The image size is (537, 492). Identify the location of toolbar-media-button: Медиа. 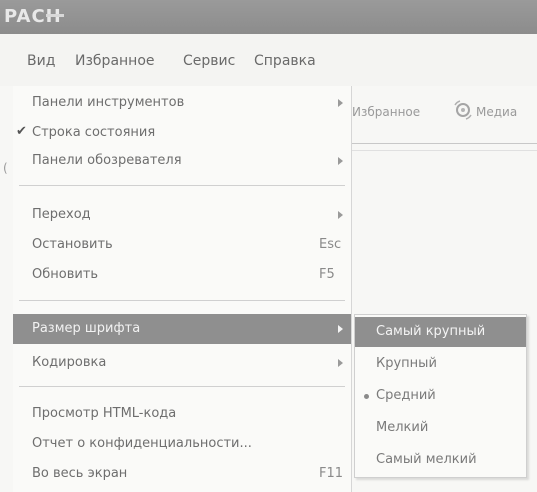
(496, 112).